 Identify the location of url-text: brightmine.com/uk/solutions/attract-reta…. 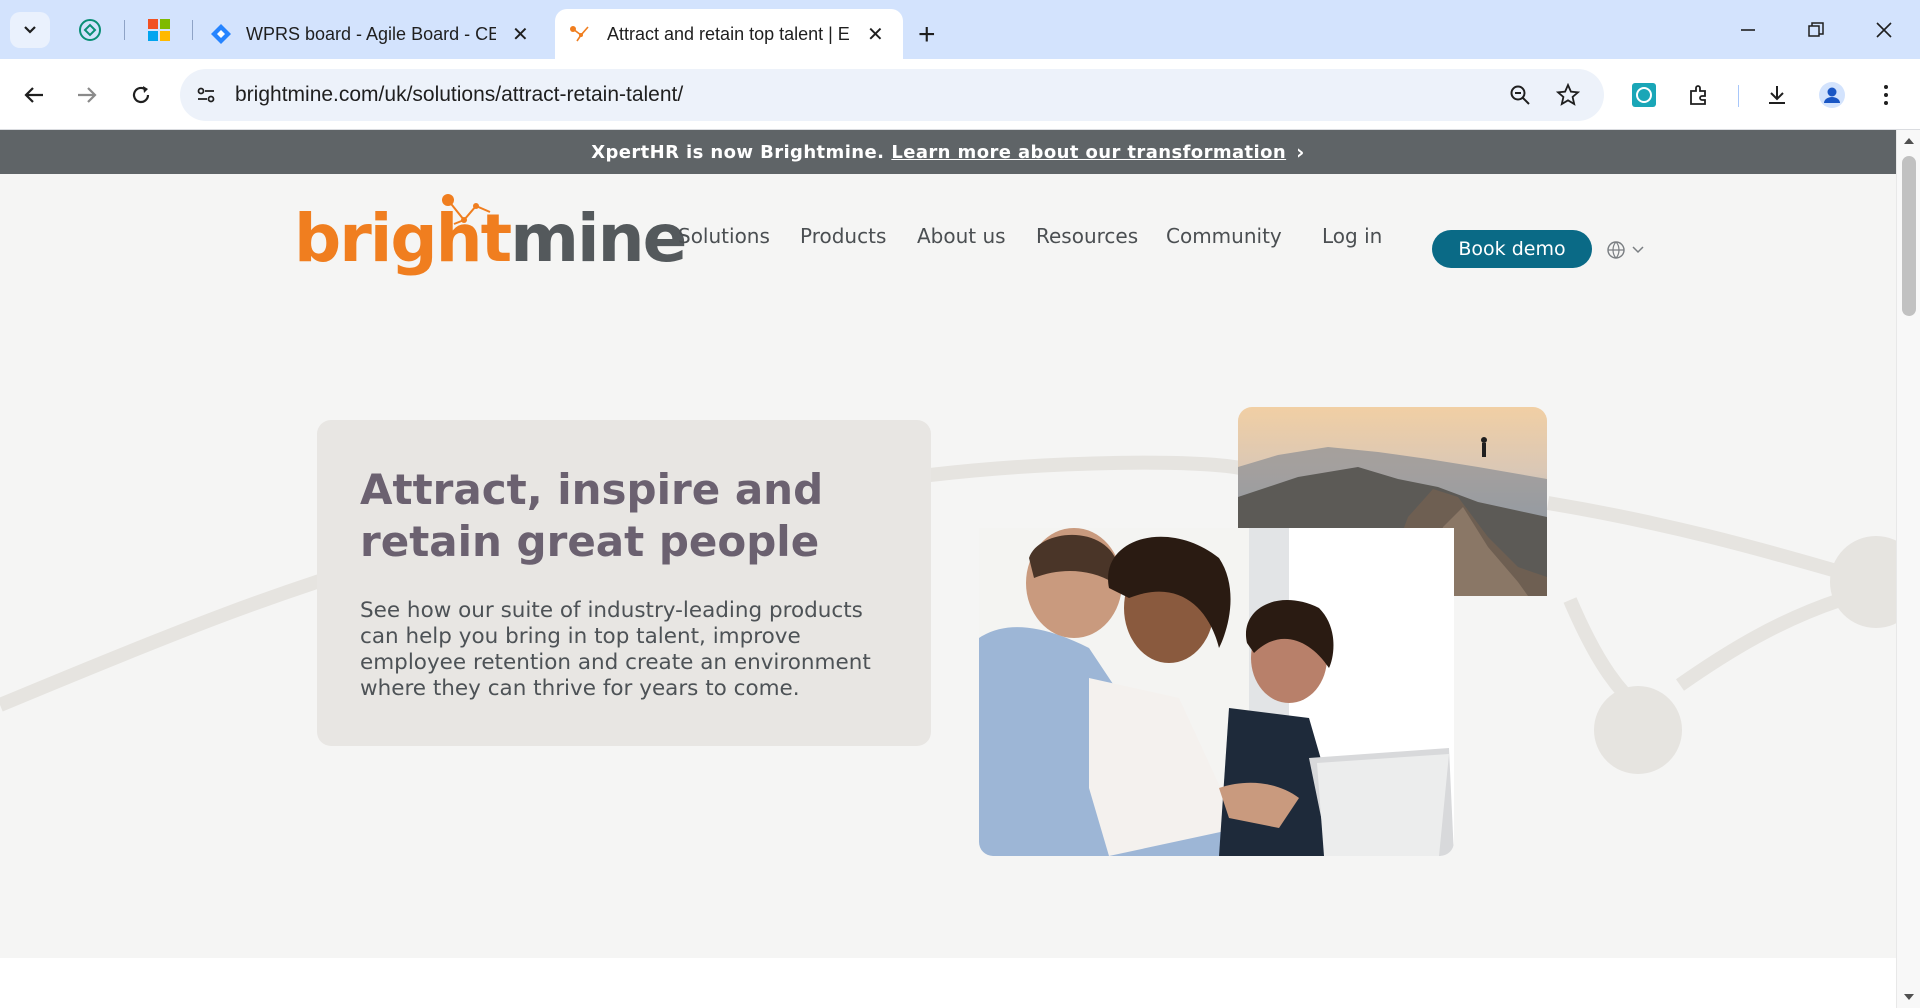
(459, 94).